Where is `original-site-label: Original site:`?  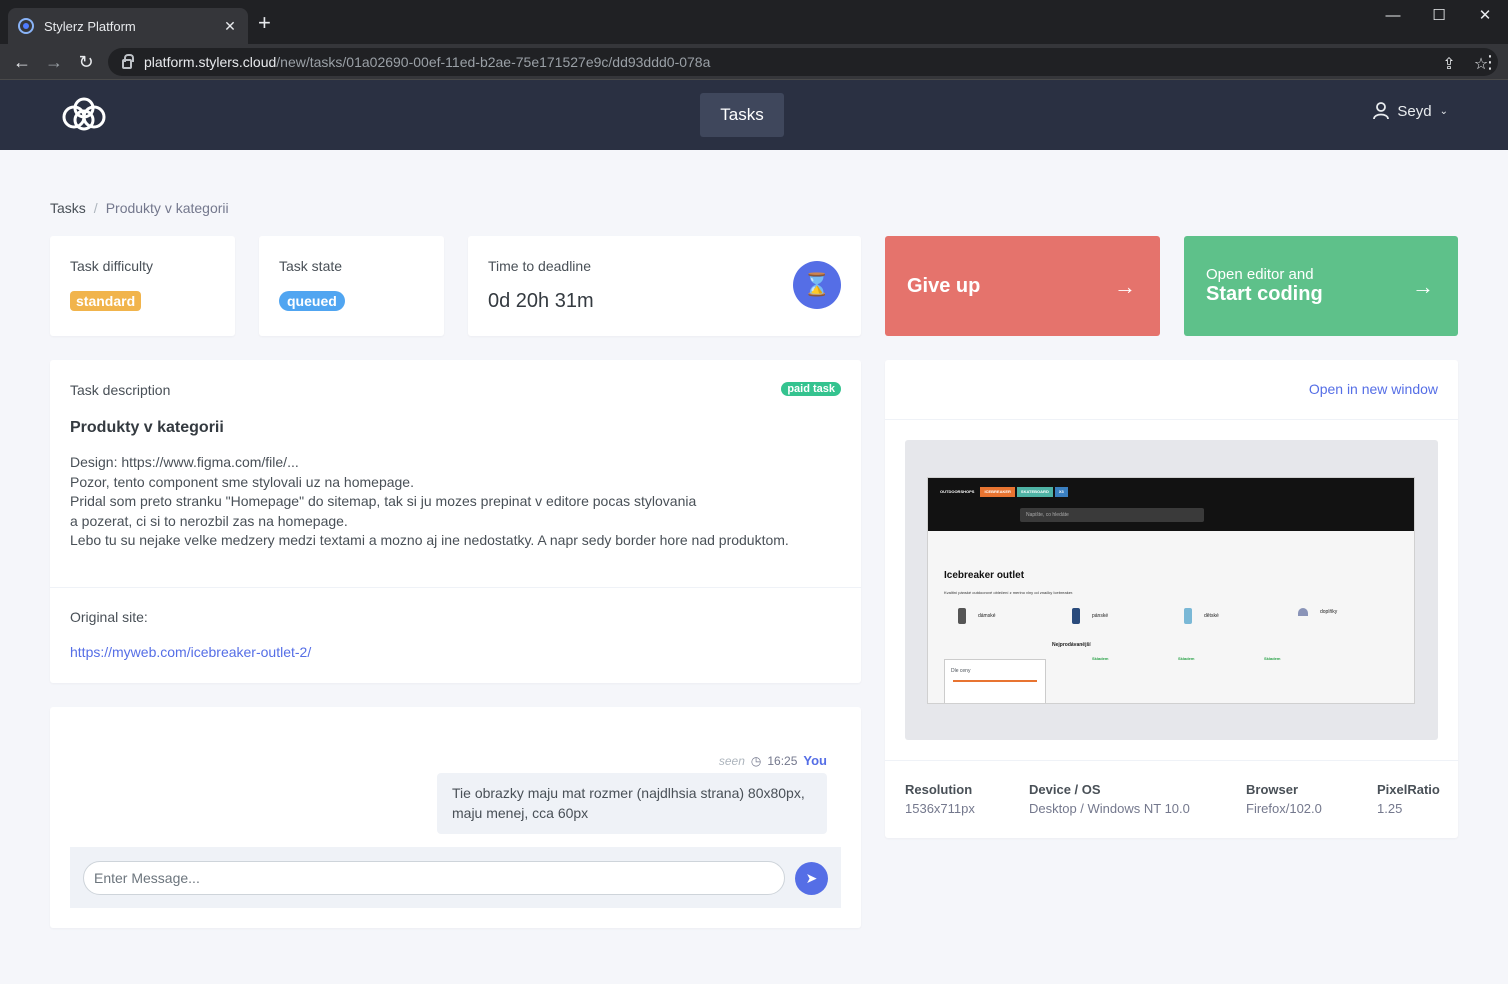 original-site-label: Original site: is located at coordinates (109, 617).